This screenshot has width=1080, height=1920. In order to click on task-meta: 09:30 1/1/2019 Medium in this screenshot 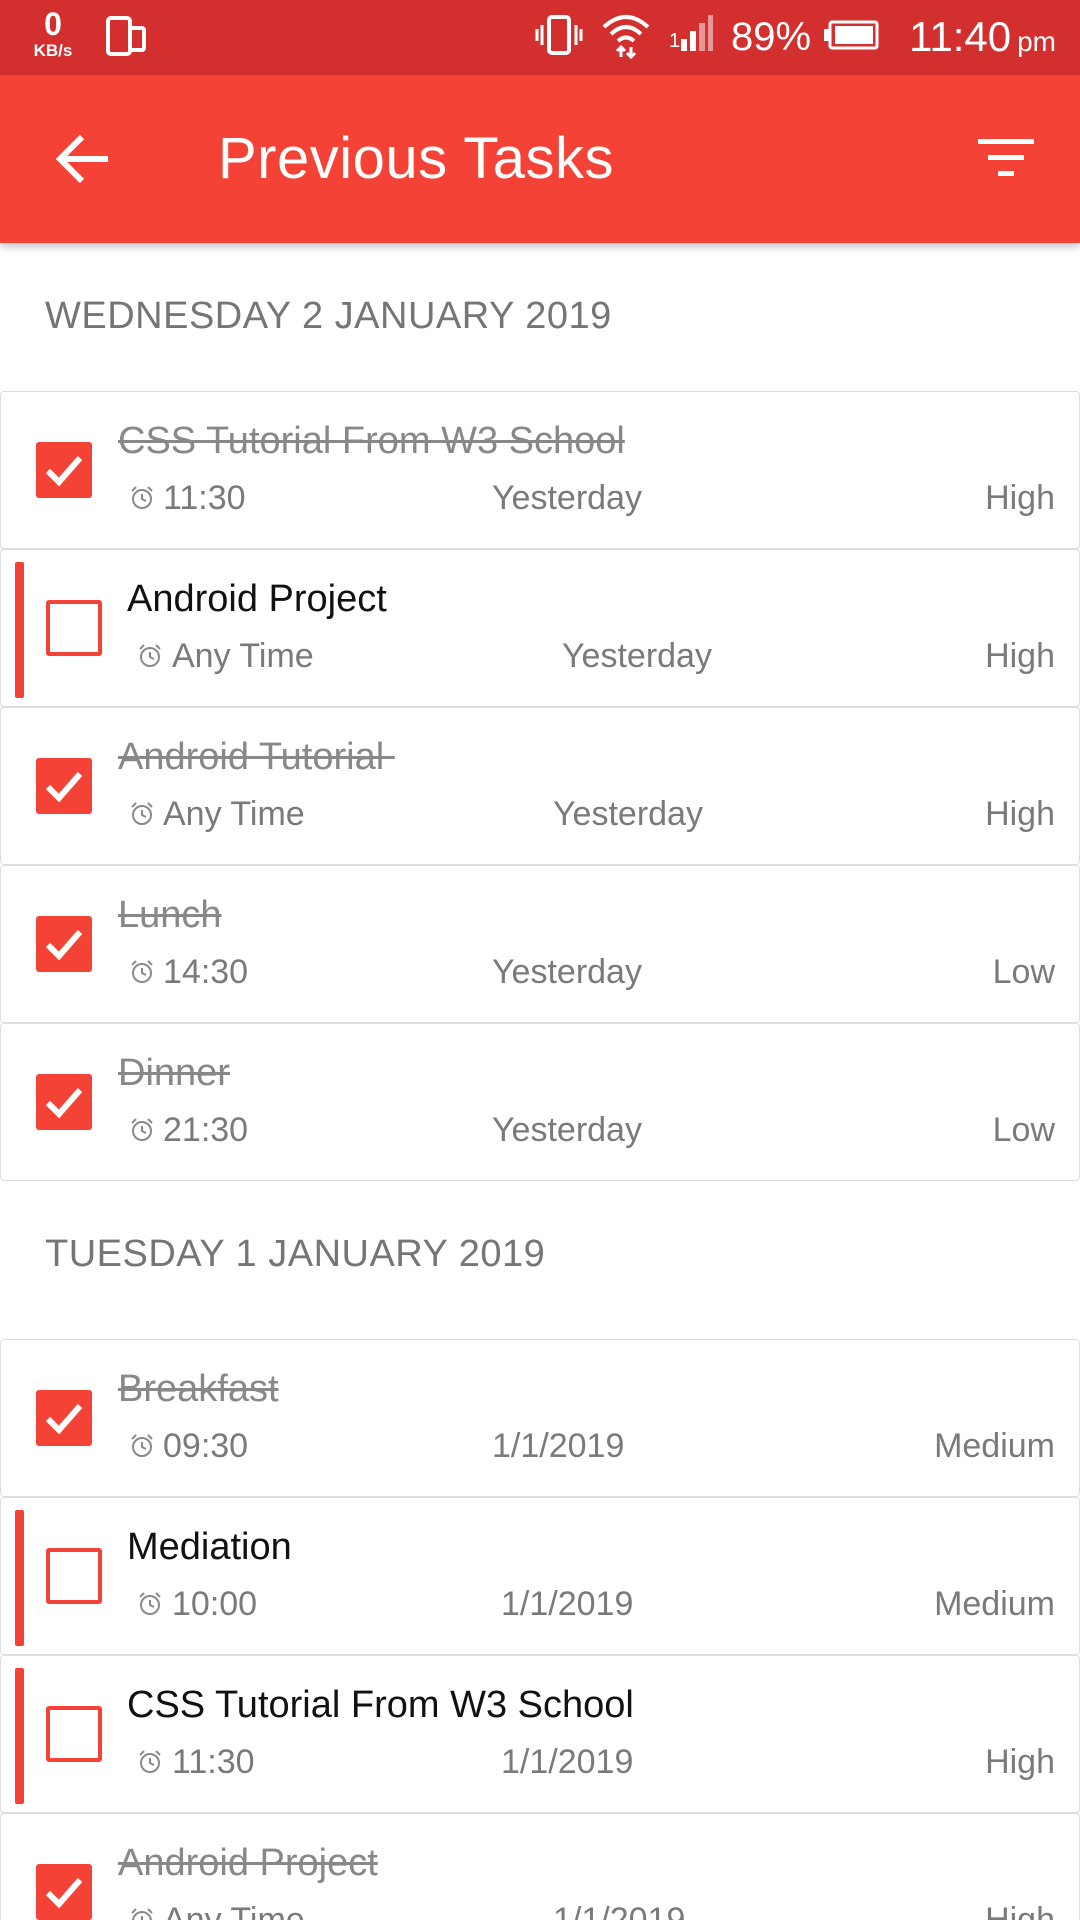, I will do `click(540, 1449)`.